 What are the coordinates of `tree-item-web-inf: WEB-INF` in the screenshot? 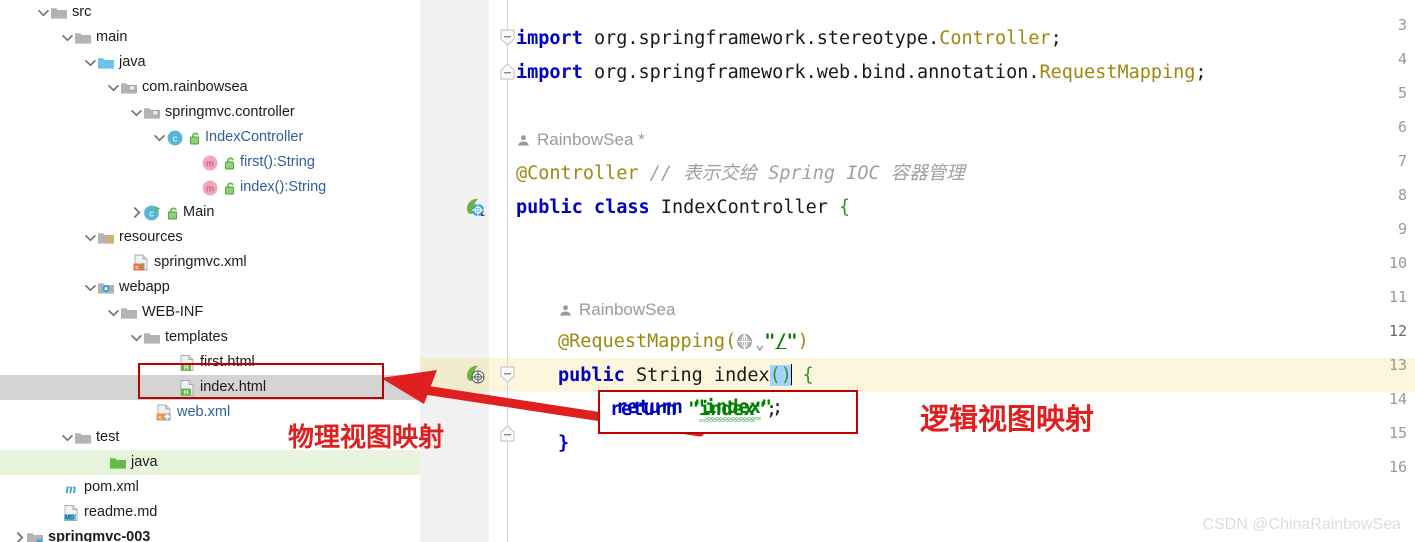 It's located at (210, 312).